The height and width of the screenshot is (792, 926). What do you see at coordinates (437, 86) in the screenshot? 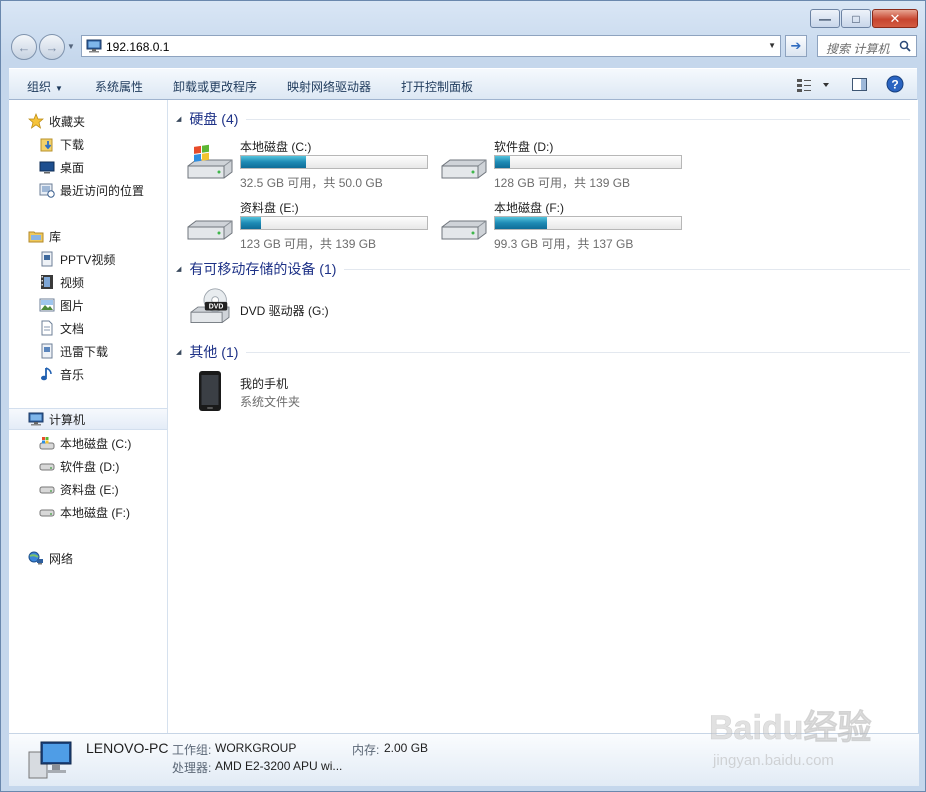
I see `open-control-panel-button: 打开控制面板` at bounding box center [437, 86].